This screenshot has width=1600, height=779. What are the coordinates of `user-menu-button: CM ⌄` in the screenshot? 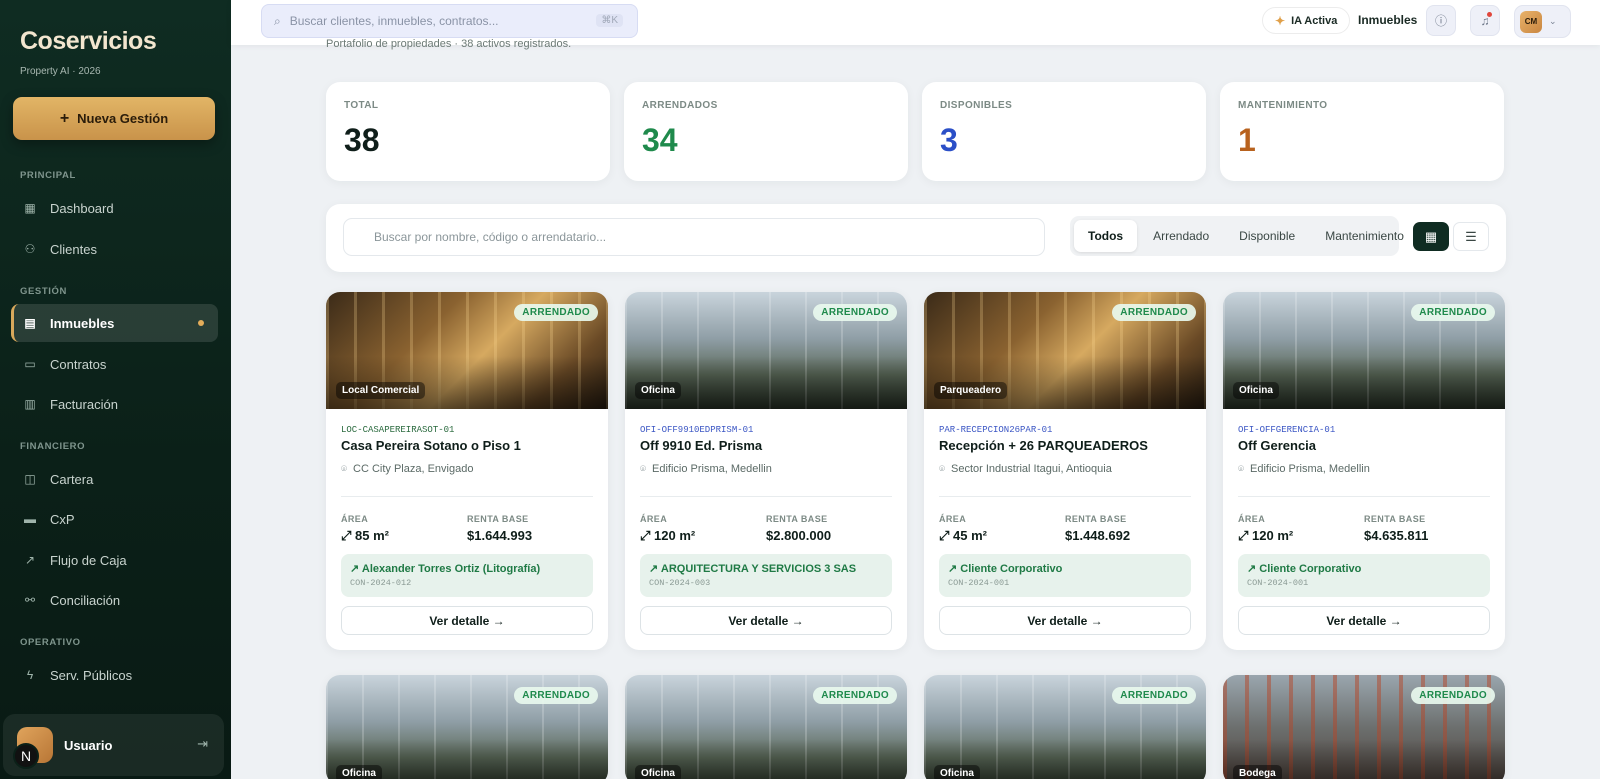 It's located at (1542, 21).